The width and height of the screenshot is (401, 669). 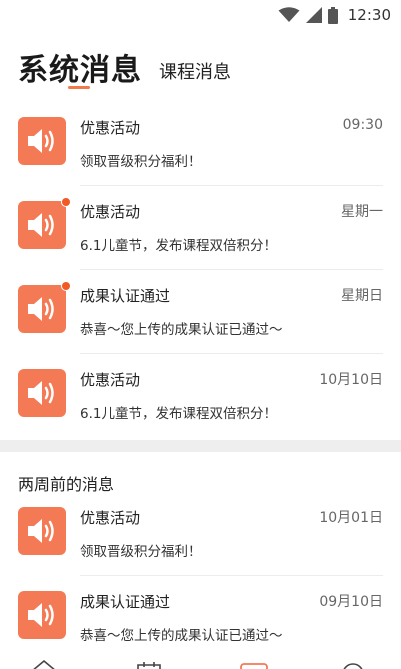 What do you see at coordinates (362, 212) in the screenshot?
I see `message-time: 星期一` at bounding box center [362, 212].